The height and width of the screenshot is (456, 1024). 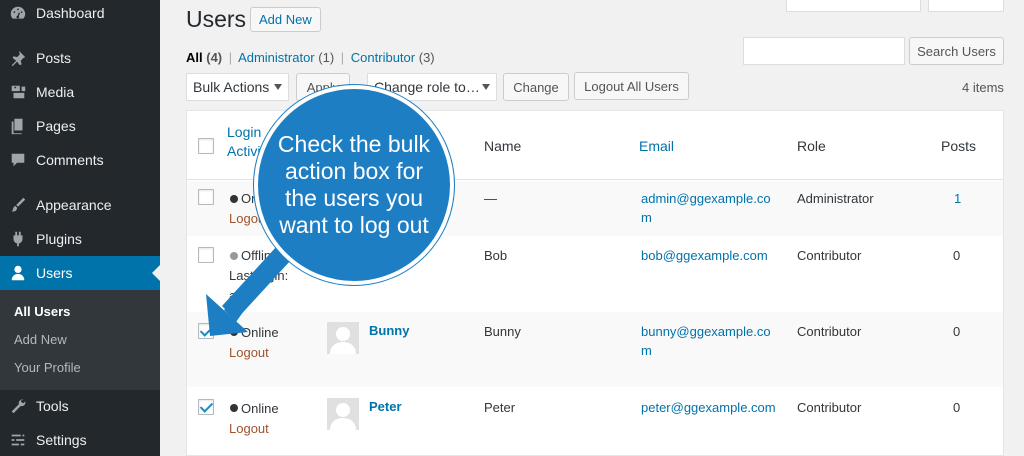 What do you see at coordinates (286, 57) in the screenshot?
I see `filter-administrator: Administrator (1)` at bounding box center [286, 57].